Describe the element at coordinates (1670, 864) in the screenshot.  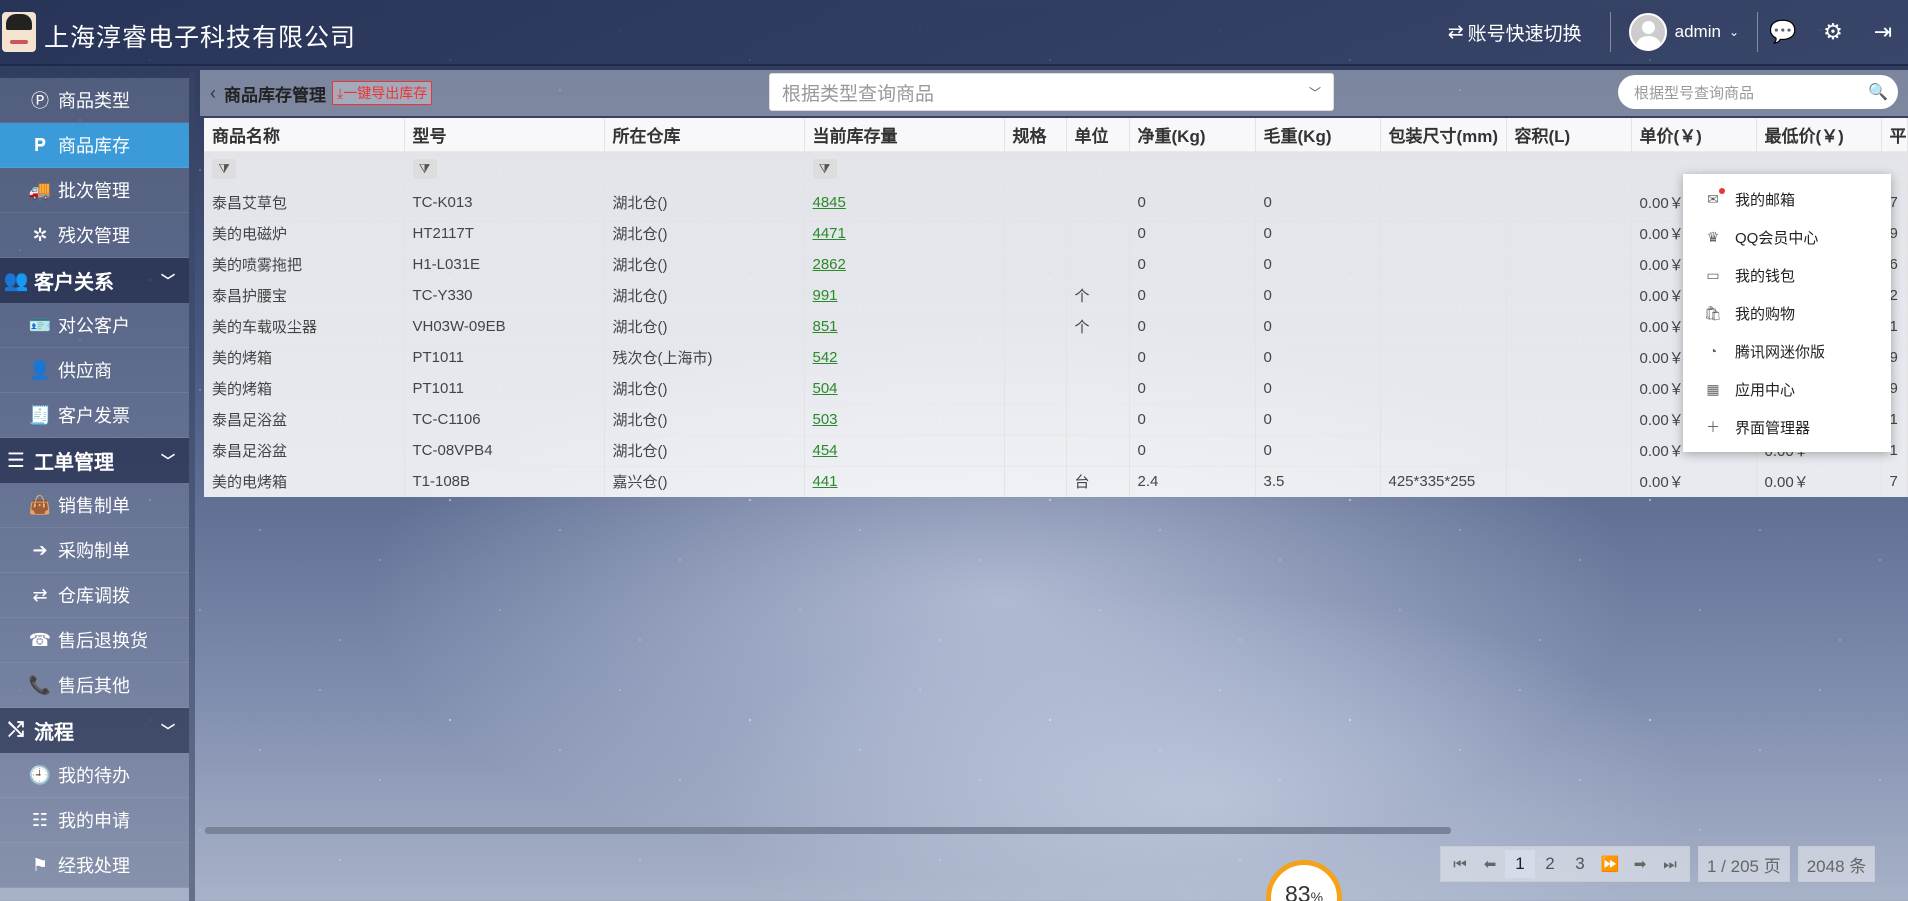
I see `last-page-icon: ⏭` at that location.